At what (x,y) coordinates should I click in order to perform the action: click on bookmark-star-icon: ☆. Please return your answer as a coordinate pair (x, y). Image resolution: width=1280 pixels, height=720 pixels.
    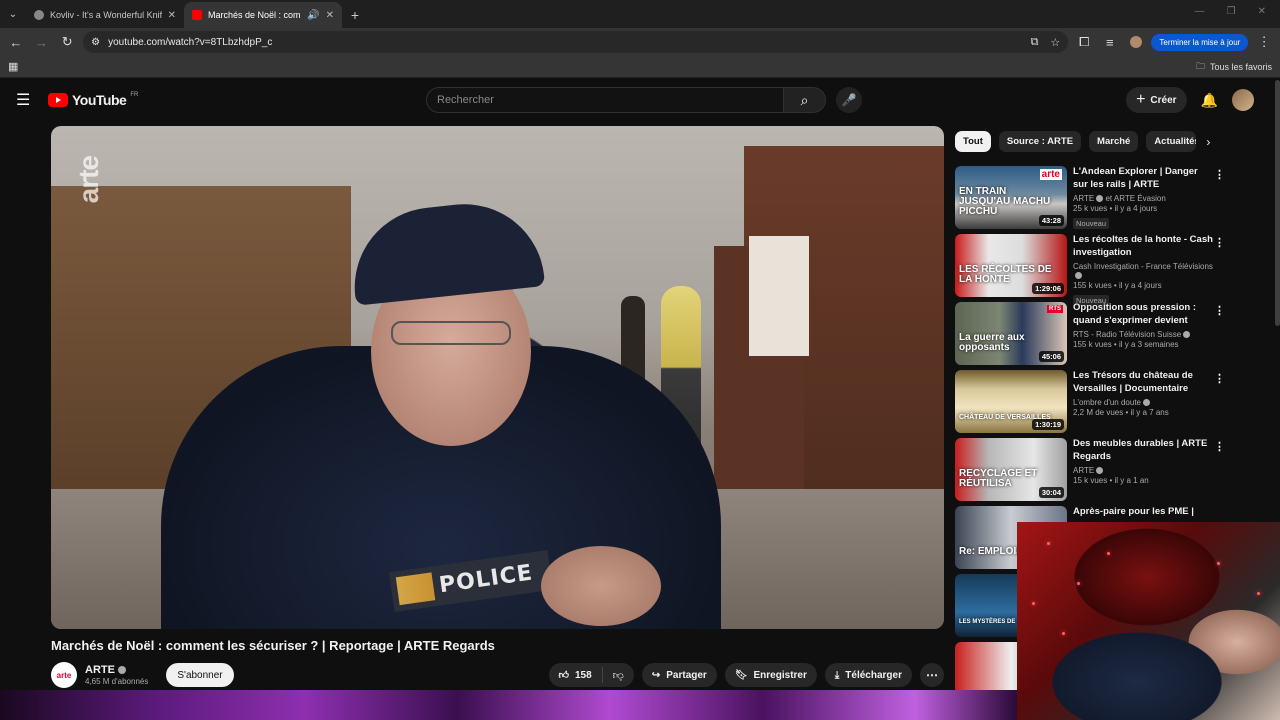
    Looking at the image, I should click on (1055, 42).